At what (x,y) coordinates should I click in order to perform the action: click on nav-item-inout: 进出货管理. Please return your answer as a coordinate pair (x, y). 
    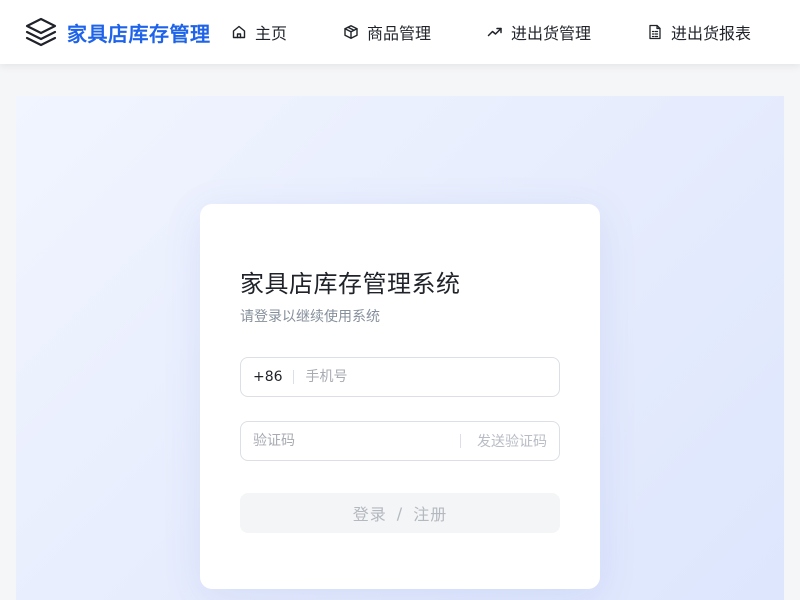
    Looking at the image, I should click on (539, 32).